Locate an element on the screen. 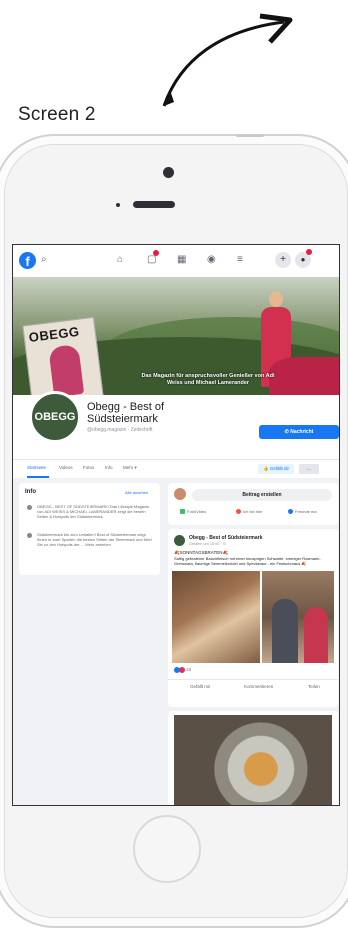 The width and height of the screenshot is (348, 928). comment-button: Kommentieren is located at coordinates (258, 686).